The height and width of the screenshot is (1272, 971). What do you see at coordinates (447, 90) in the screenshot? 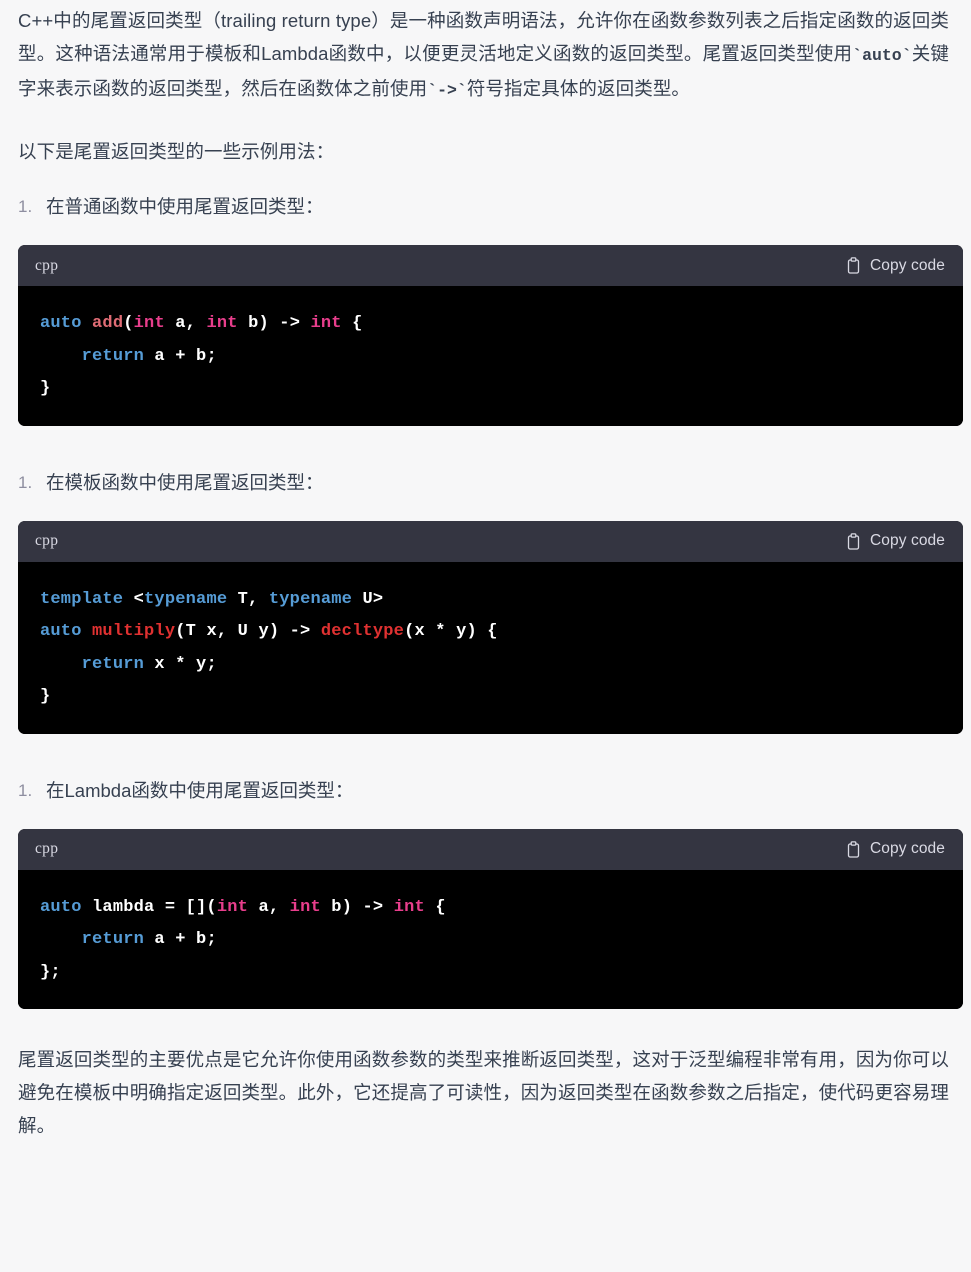
I see `inline-code-arrow: `->`` at bounding box center [447, 90].